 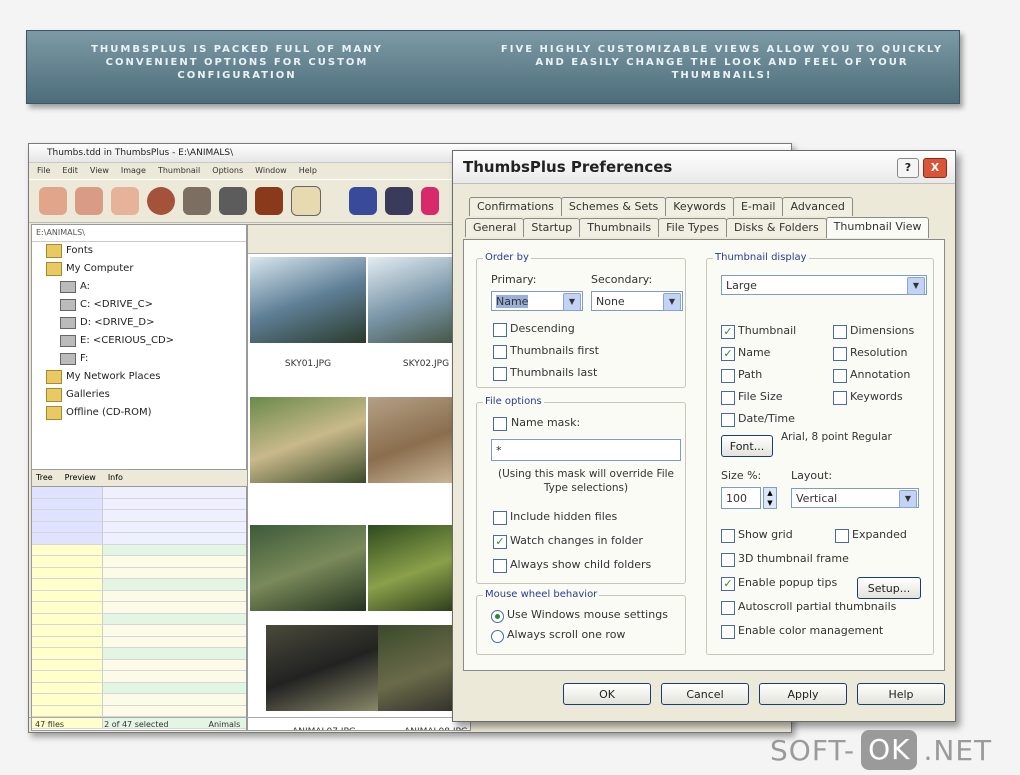 I want to click on tab-startup: Startup, so click(x=552, y=227).